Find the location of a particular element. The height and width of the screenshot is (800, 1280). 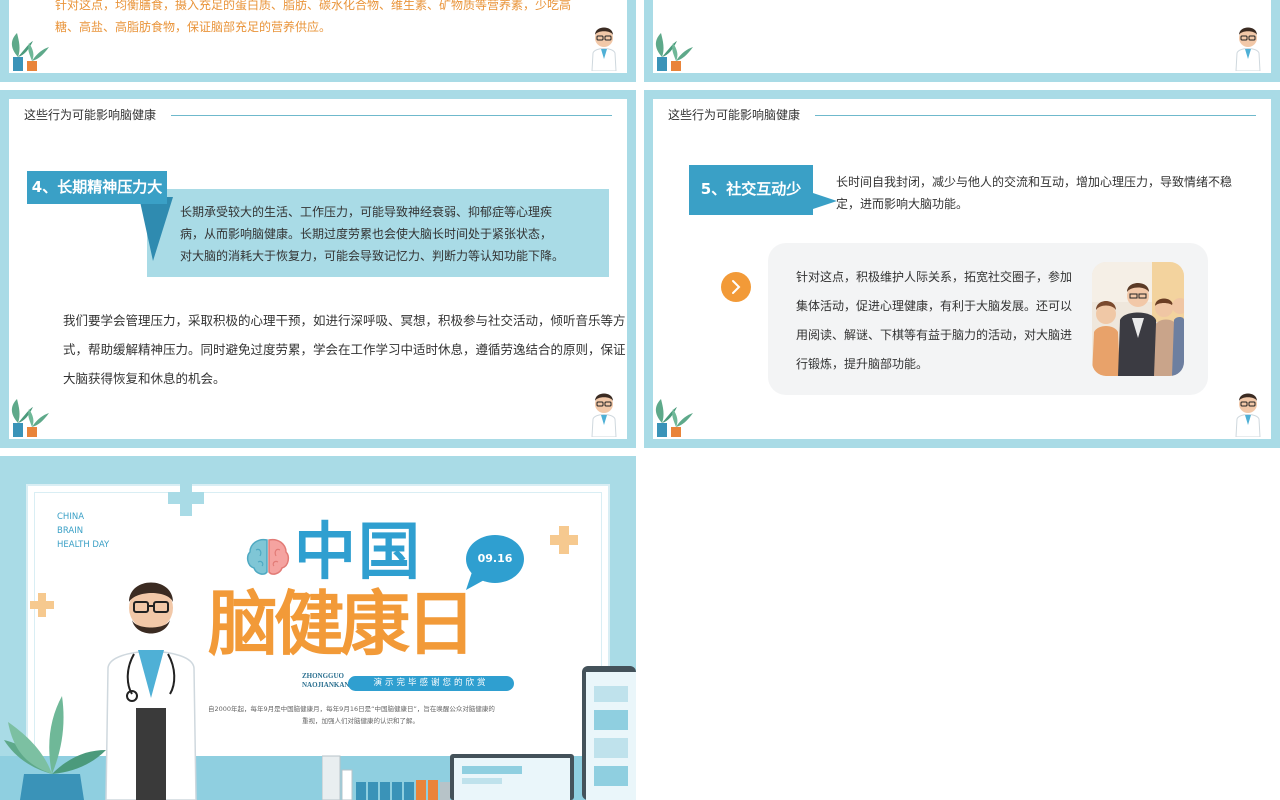

label-fold-shape is located at coordinates (156, 229).